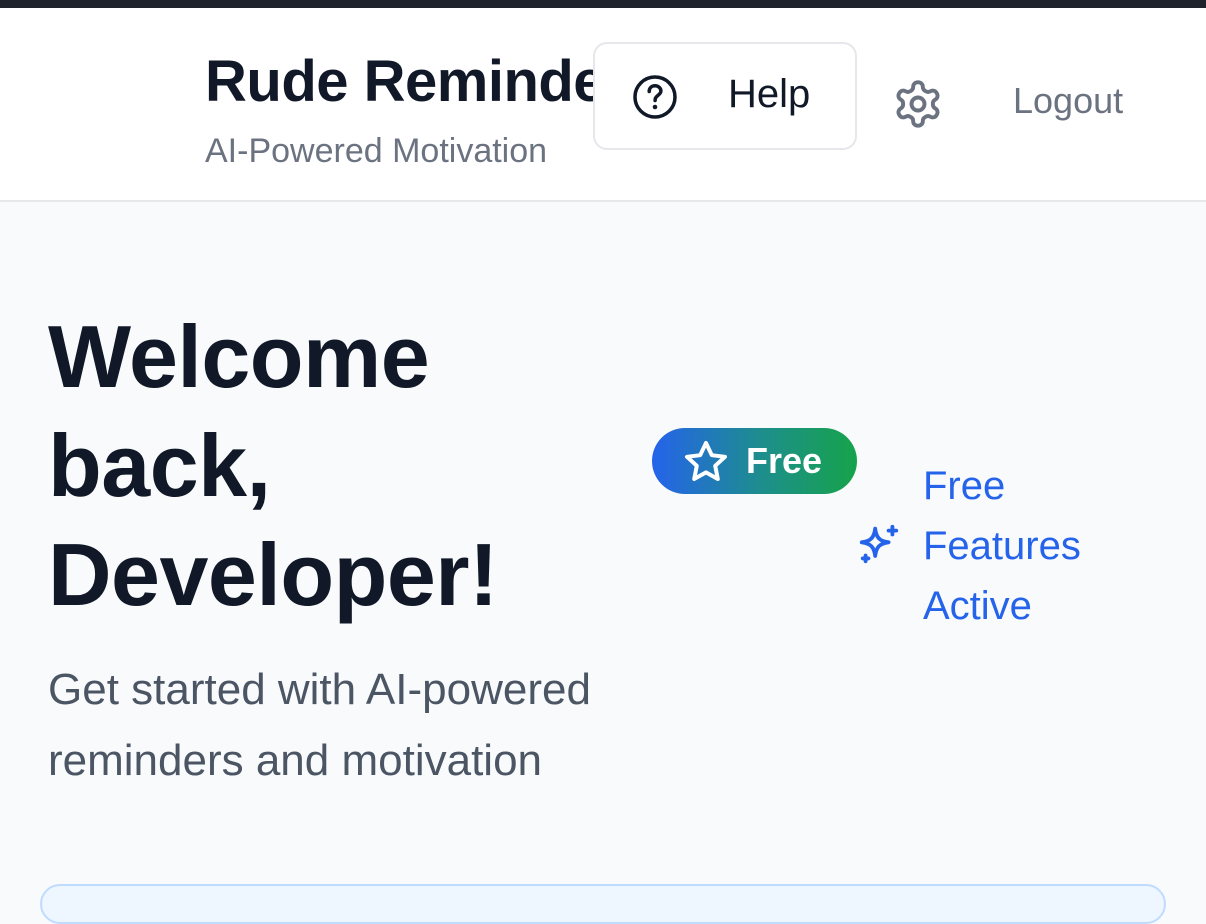  What do you see at coordinates (603, 904) in the screenshot?
I see `content-card` at bounding box center [603, 904].